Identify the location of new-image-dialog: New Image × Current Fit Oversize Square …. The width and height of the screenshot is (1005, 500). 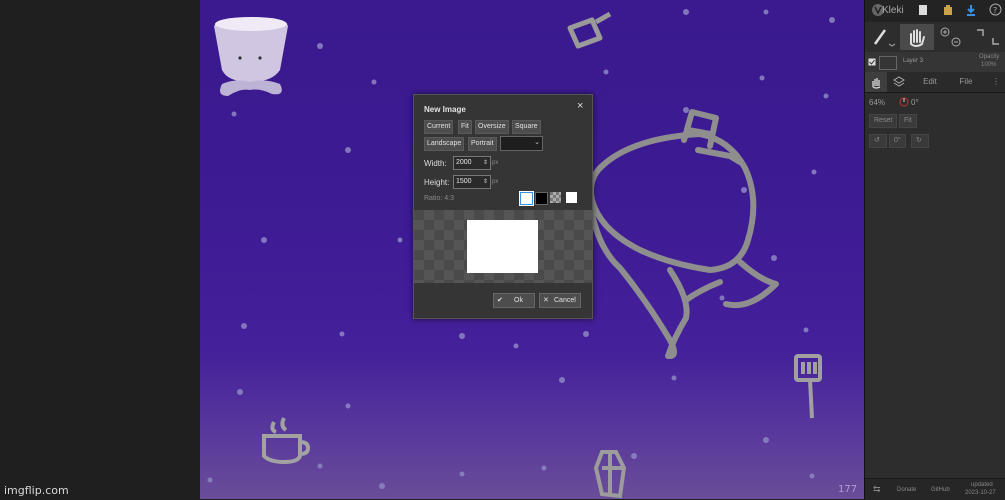
(503, 206).